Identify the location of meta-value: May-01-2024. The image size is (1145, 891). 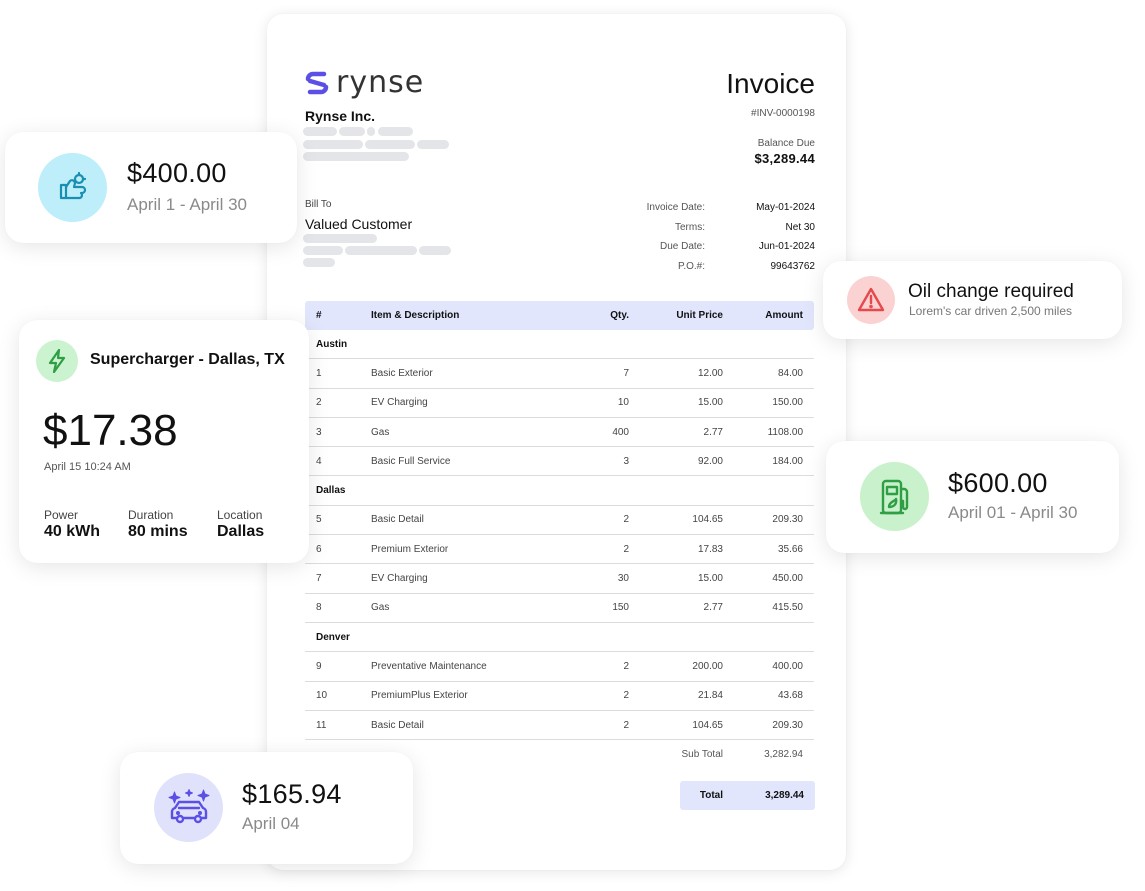
(785, 208).